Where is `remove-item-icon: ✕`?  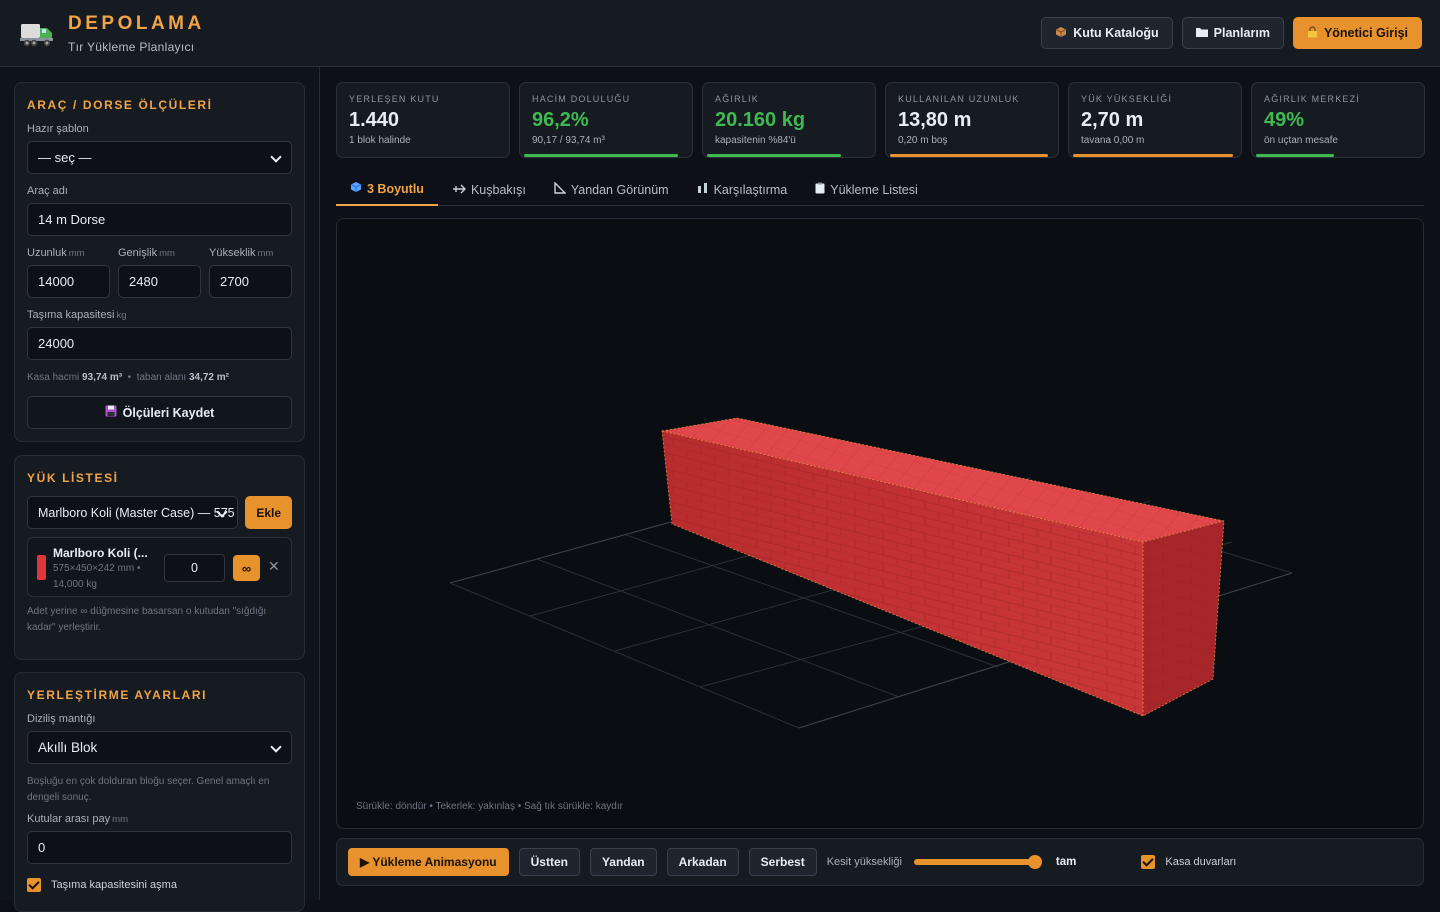
remove-item-icon: ✕ is located at coordinates (274, 566).